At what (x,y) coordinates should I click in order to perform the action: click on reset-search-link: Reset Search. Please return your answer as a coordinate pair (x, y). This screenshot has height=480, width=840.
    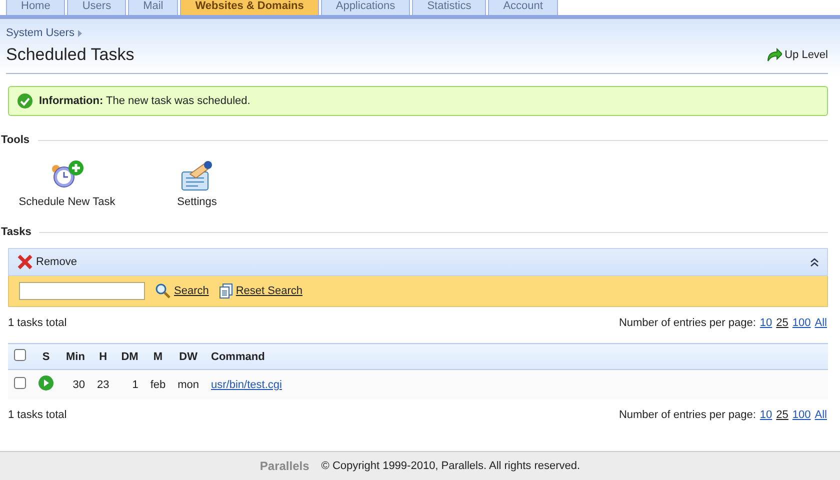
    Looking at the image, I should click on (260, 291).